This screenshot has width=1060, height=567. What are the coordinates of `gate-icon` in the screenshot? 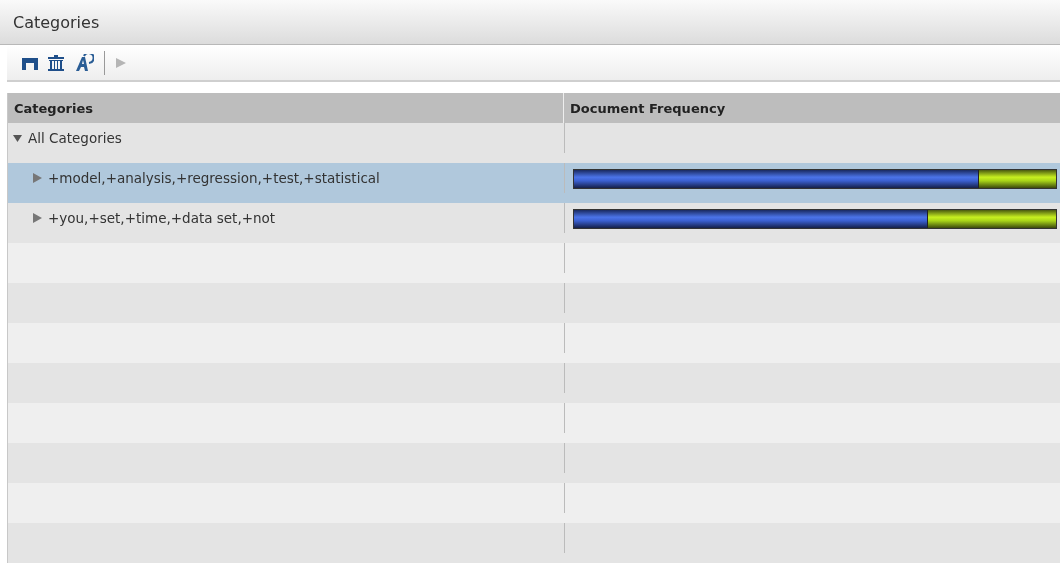 It's located at (30, 63).